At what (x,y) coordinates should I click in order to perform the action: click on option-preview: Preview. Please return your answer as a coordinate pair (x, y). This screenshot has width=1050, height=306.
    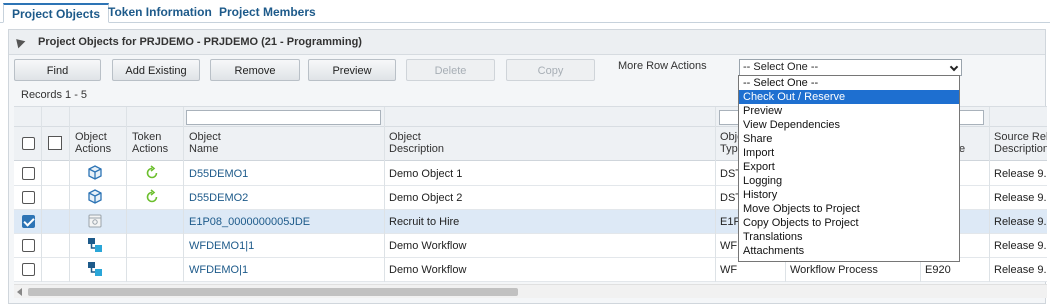
    Looking at the image, I should click on (849, 111).